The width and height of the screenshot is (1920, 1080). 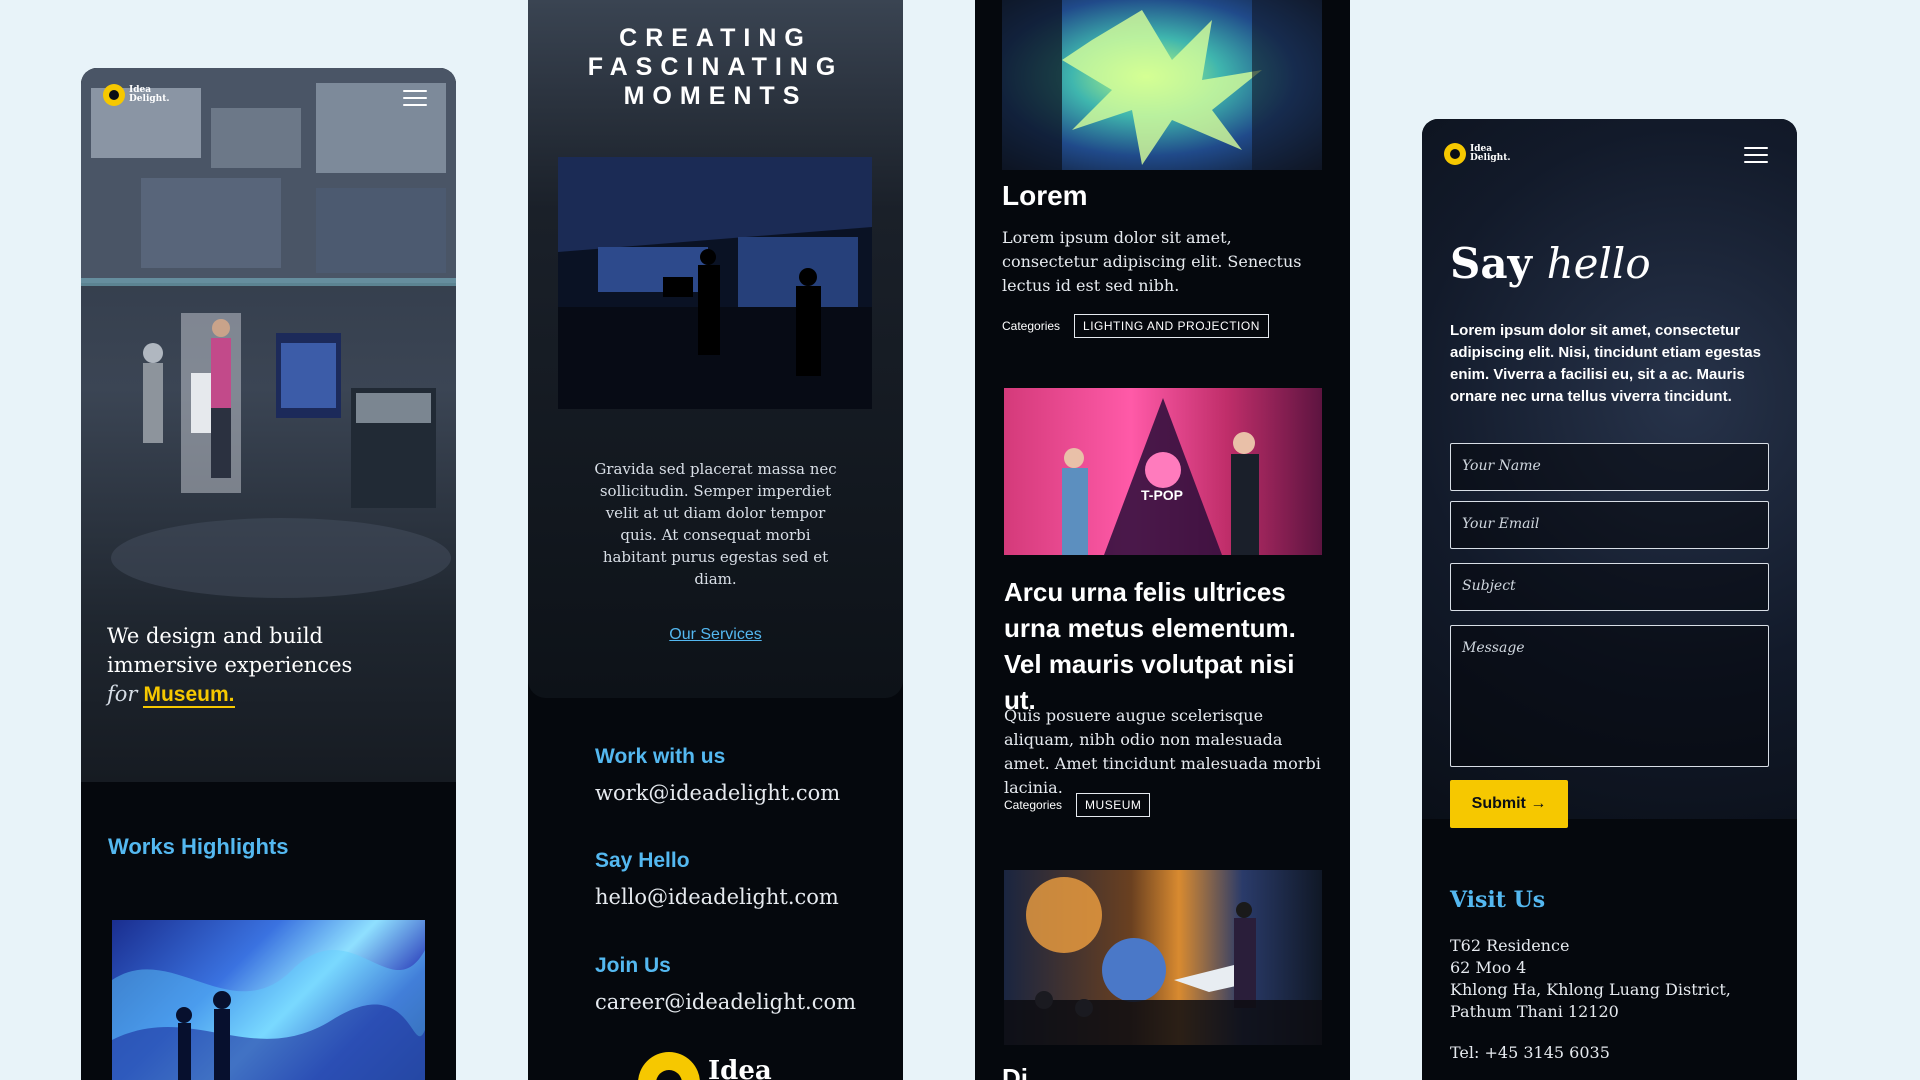 What do you see at coordinates (740, 1068) in the screenshot?
I see `footer-logo-wordmark: Idea` at bounding box center [740, 1068].